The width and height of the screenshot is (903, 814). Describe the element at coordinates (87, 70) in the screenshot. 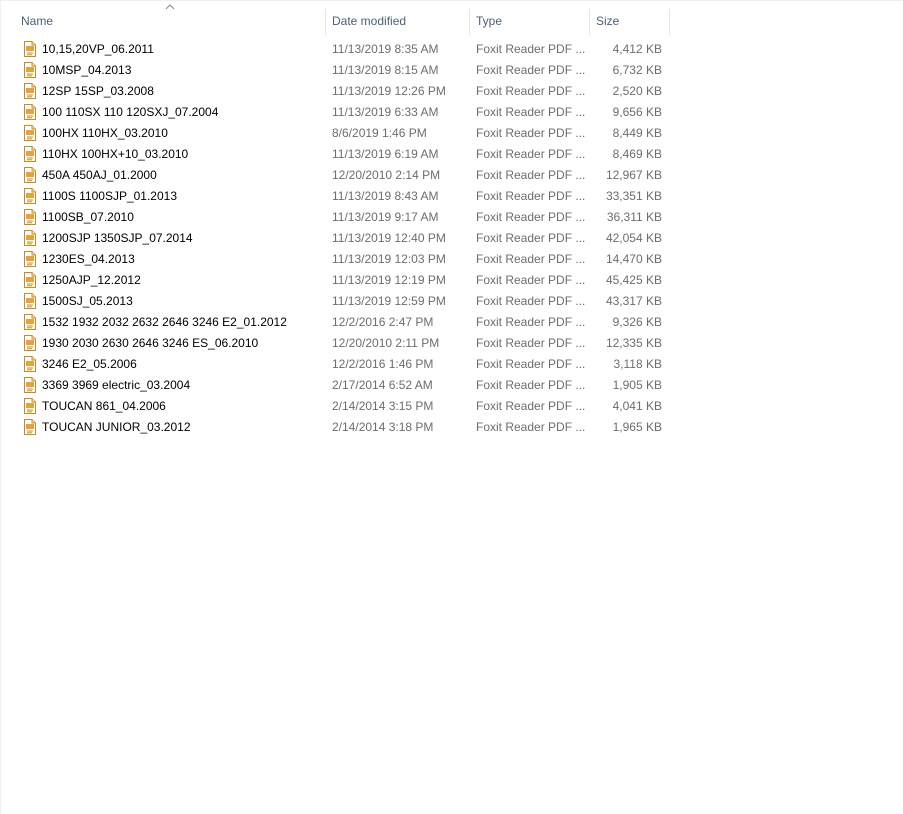

I see `file-name: 10MSP_04.2013` at that location.